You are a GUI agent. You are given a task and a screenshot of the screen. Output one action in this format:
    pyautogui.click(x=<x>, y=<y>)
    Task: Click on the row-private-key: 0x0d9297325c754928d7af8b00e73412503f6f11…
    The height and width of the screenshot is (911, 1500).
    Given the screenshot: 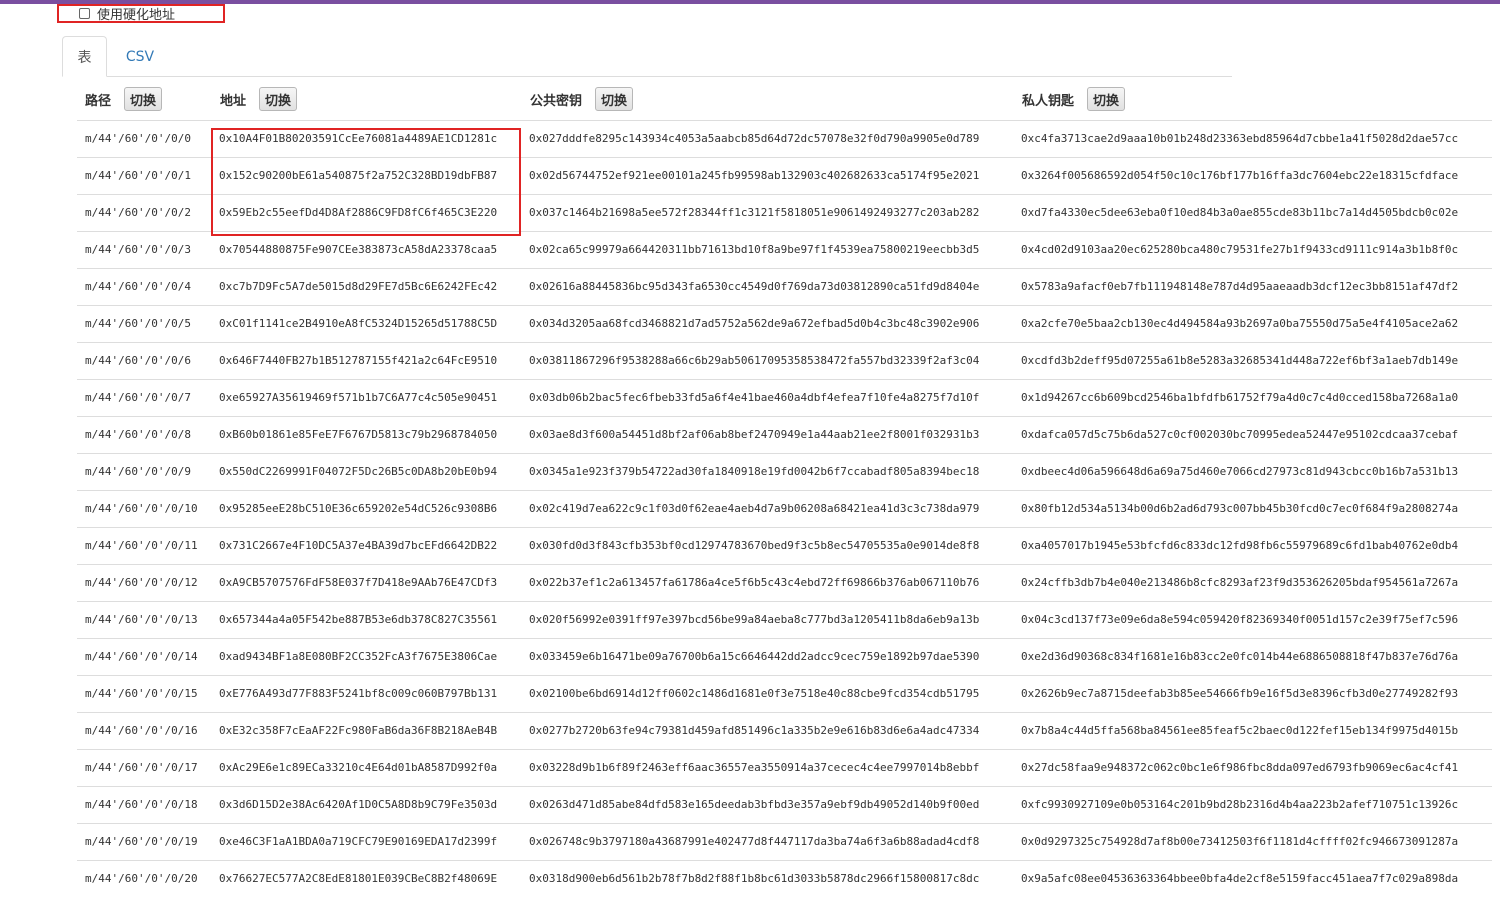 What is the action you would take?
    pyautogui.click(x=1240, y=841)
    